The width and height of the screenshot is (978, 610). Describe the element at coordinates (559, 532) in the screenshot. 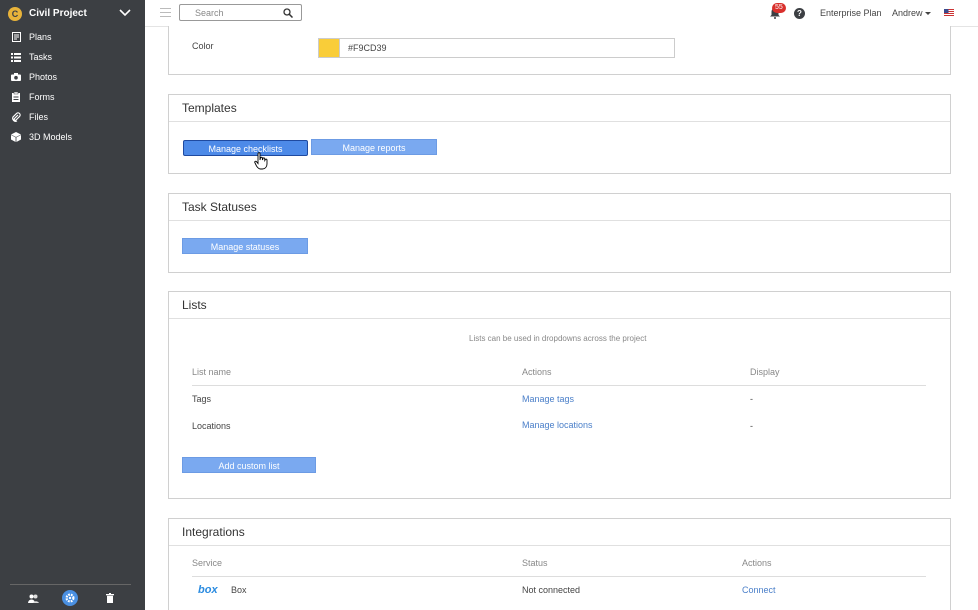

I see `integrations-title: Integrations` at that location.